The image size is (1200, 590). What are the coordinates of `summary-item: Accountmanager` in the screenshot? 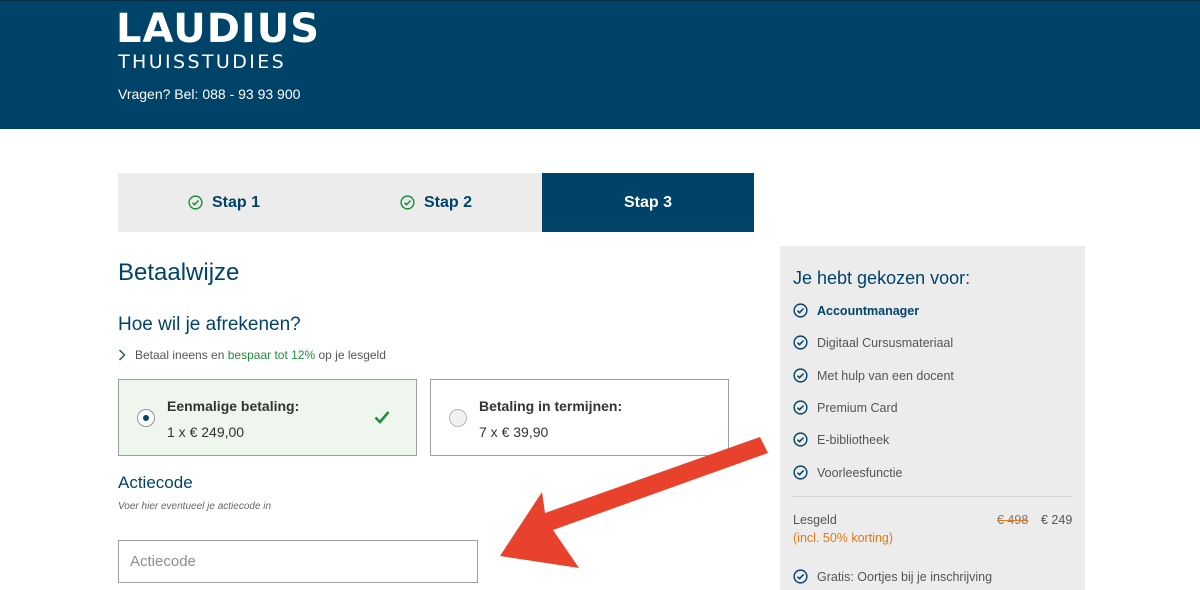 It's located at (856, 310).